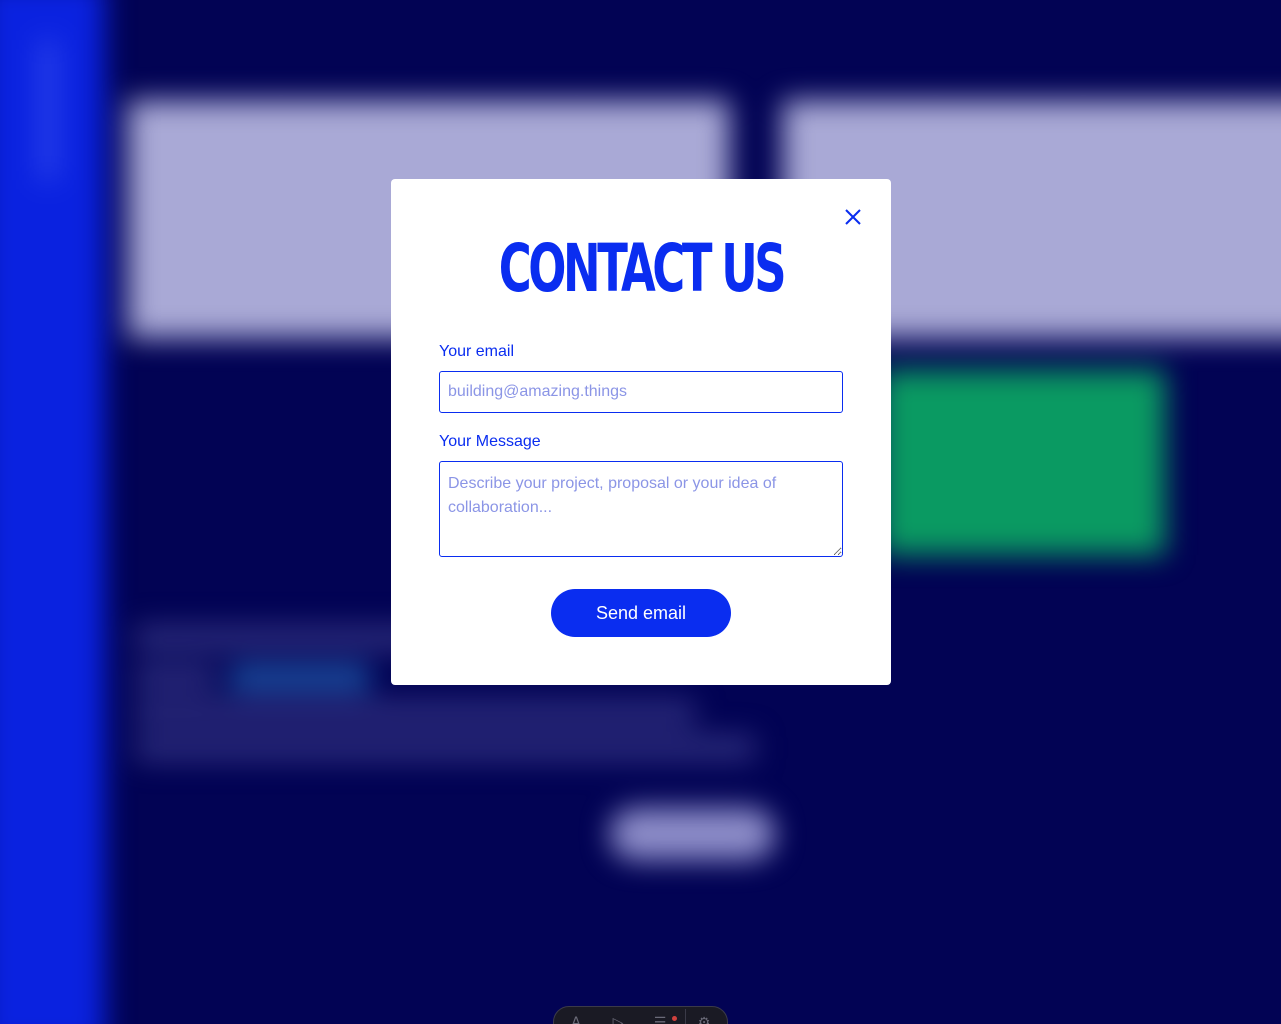 The height and width of the screenshot is (1024, 1281). I want to click on settings-icon: ⚙, so click(704, 1019).